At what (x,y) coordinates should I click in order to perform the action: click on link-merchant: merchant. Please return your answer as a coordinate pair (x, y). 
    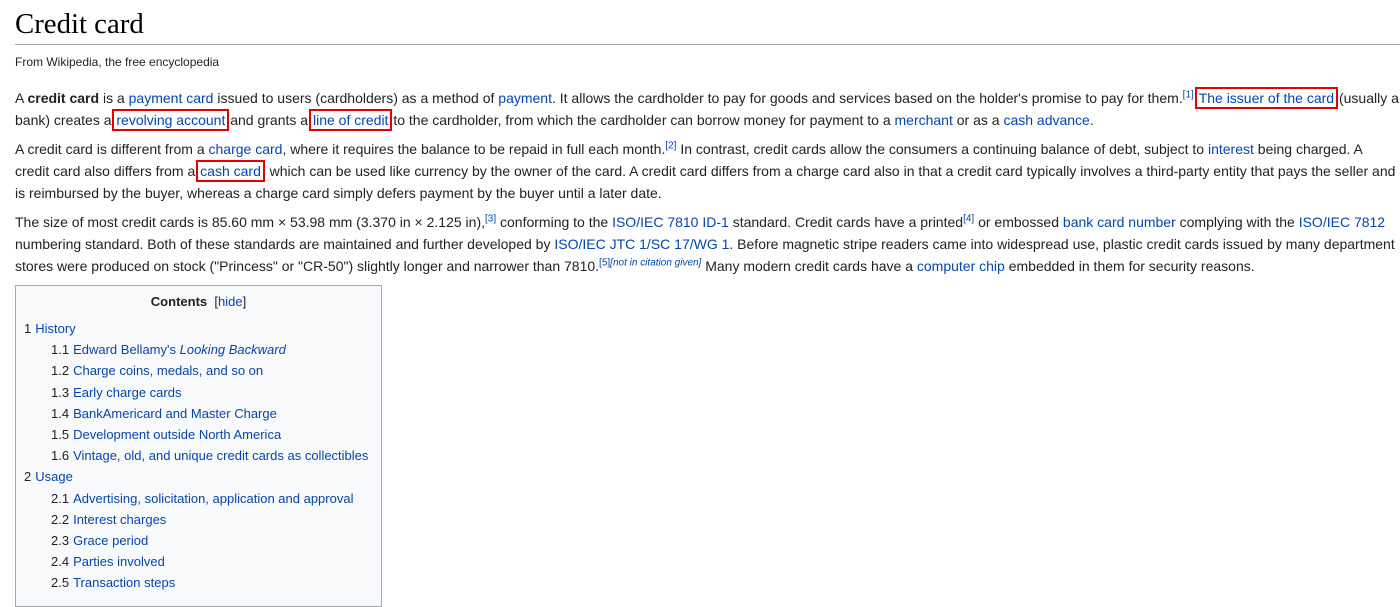
    Looking at the image, I should click on (924, 120).